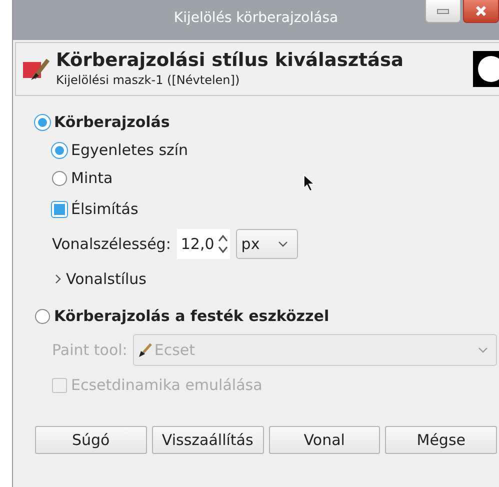 The width and height of the screenshot is (499, 487). I want to click on minimize-button, so click(443, 11).